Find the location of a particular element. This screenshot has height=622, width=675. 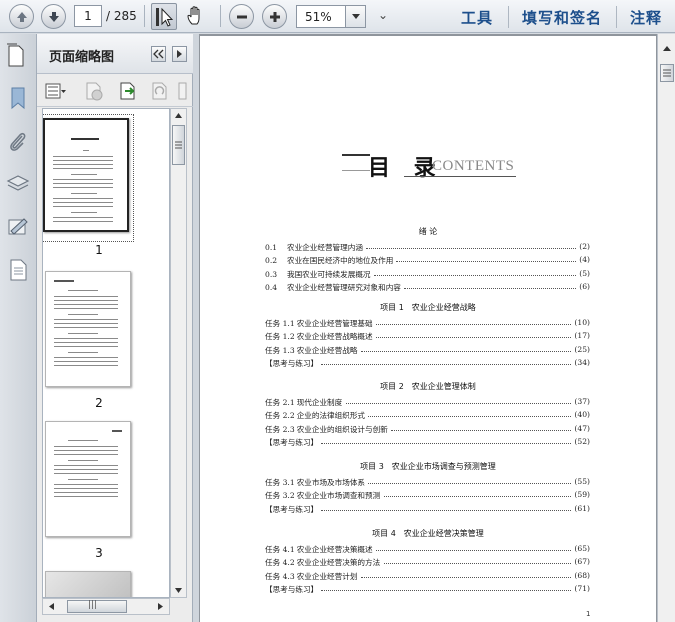

toc-entry: 任务 3.2 农业企业市场调查和预测 (59) is located at coordinates (427, 495).